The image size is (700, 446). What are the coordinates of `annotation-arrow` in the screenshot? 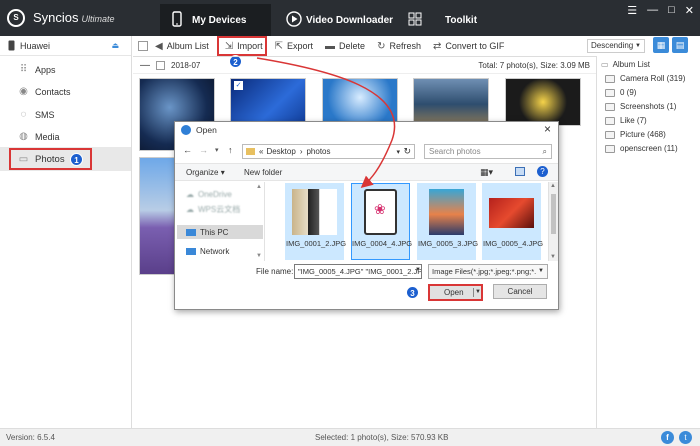 It's located at (326, 122).